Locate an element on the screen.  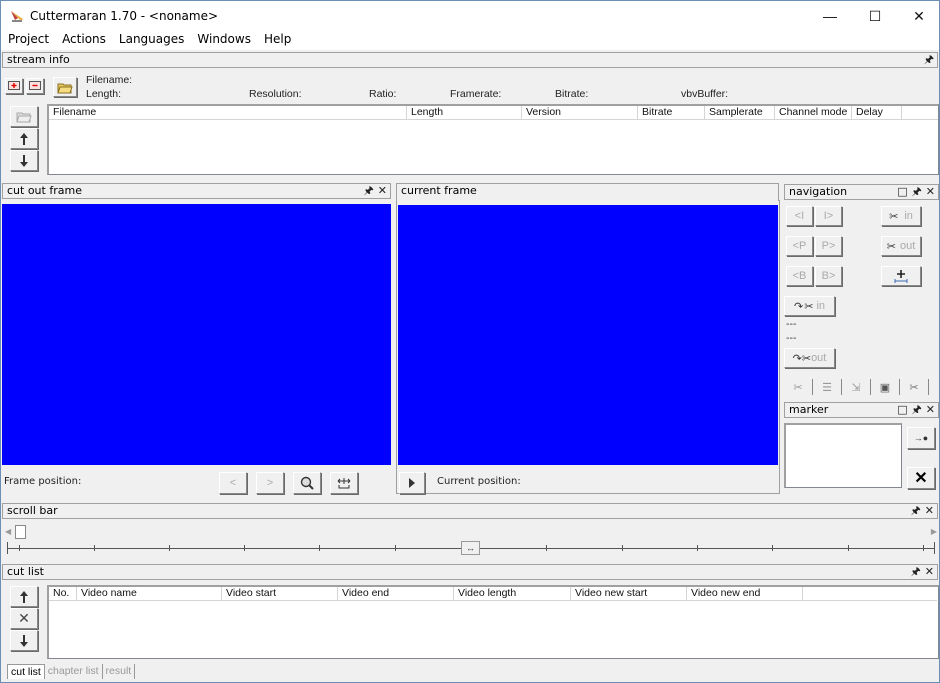
tab-result: result is located at coordinates (119, 671).